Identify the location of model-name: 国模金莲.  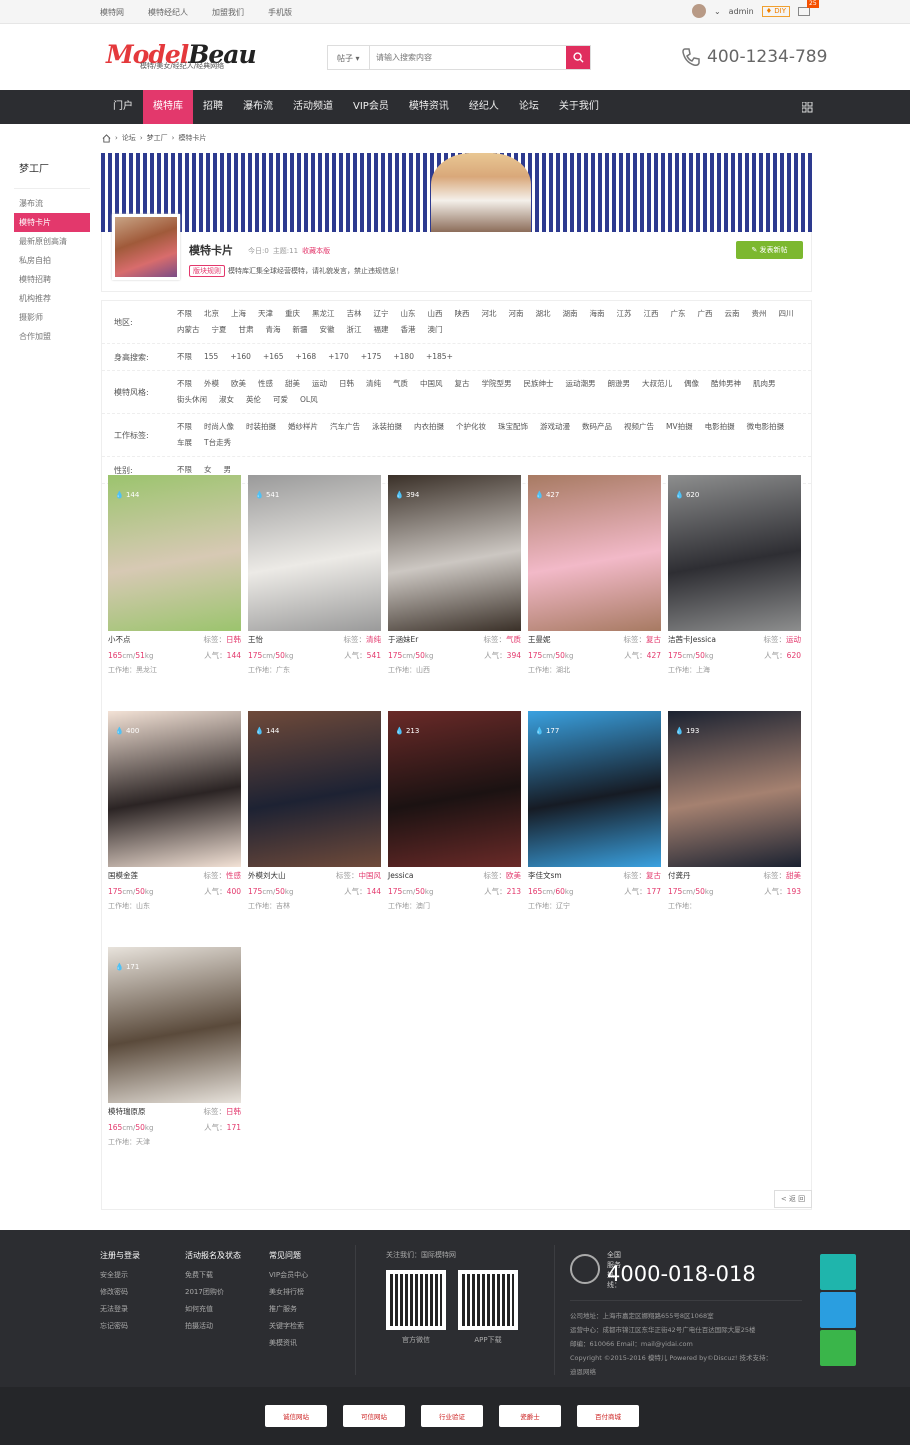
(123, 875).